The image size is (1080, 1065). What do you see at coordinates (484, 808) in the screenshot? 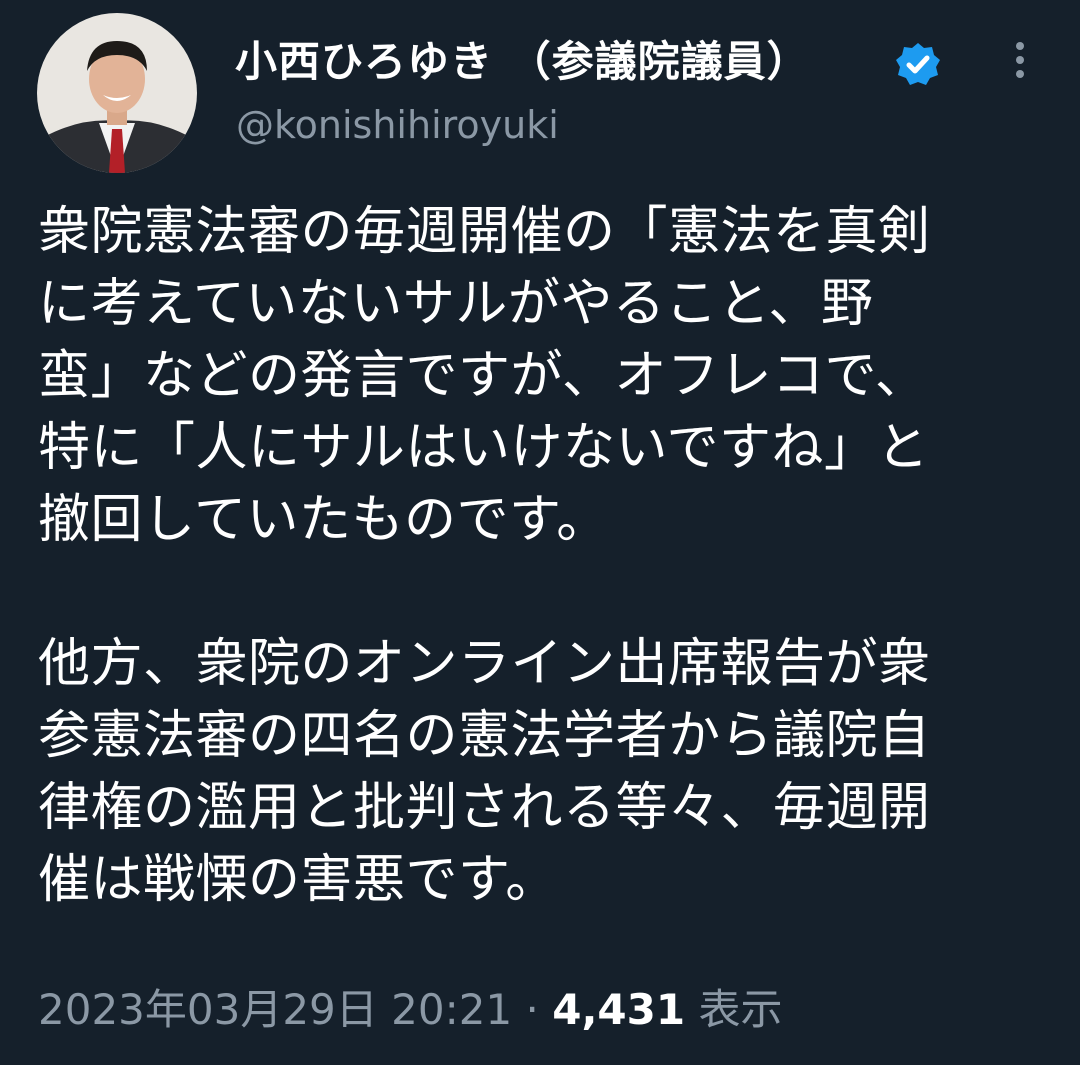
I see `tweet-line: 律権の濫用と批判される等々、毎週開` at bounding box center [484, 808].